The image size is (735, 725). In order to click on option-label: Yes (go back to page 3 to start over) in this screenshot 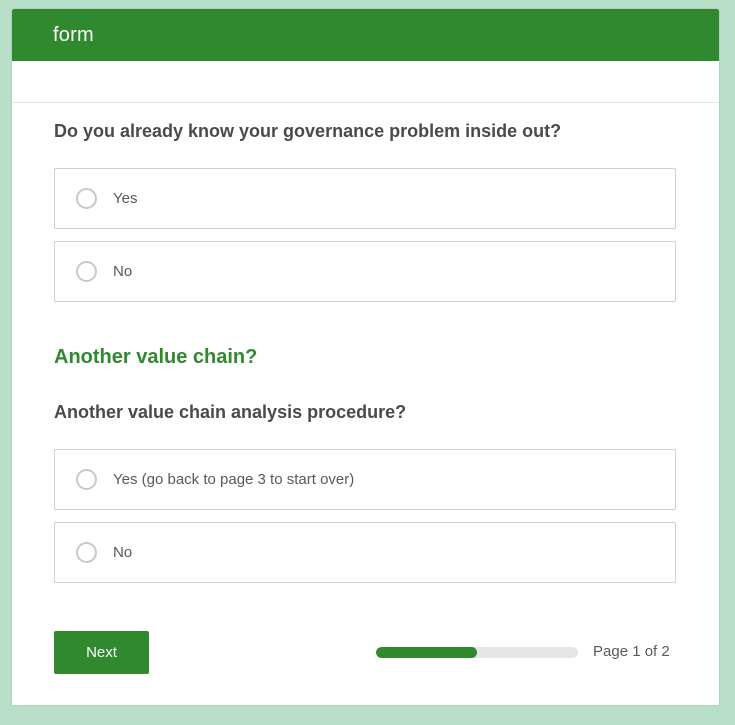, I will do `click(234, 479)`.